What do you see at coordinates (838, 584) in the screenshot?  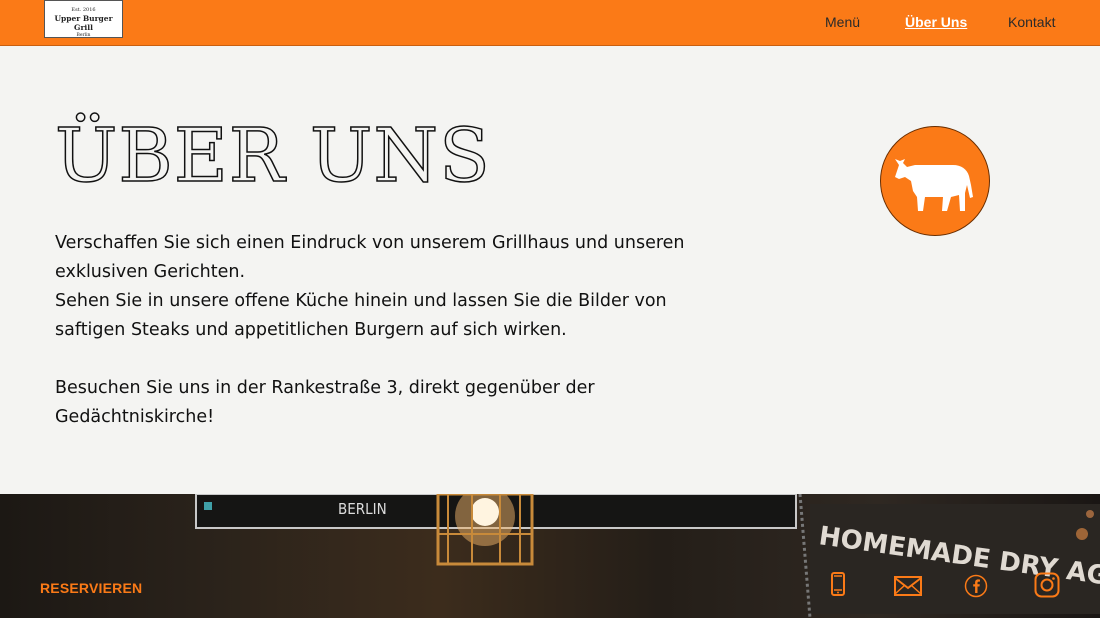 I see `phone-icon` at bounding box center [838, 584].